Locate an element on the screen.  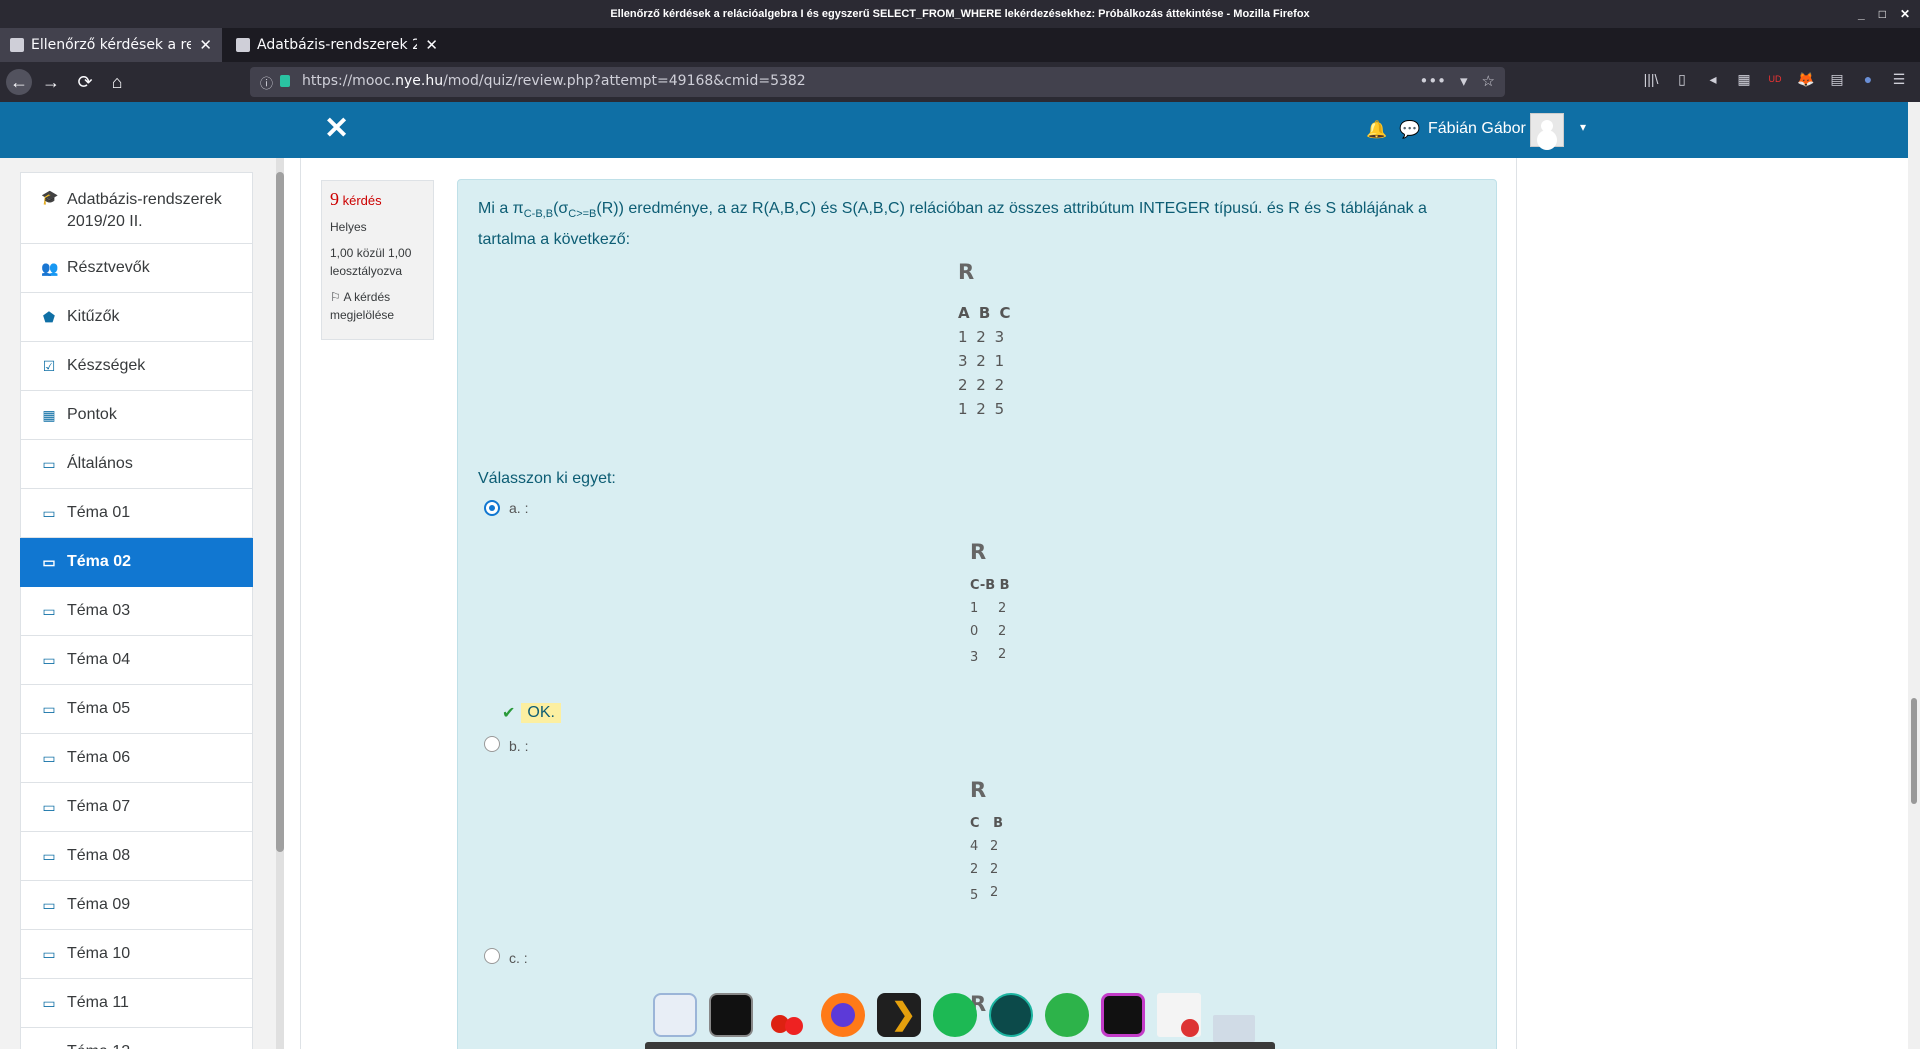
sidebar-item-label: Adatbázis-rendszerek 2019/20 II. is located at coordinates (144, 210).